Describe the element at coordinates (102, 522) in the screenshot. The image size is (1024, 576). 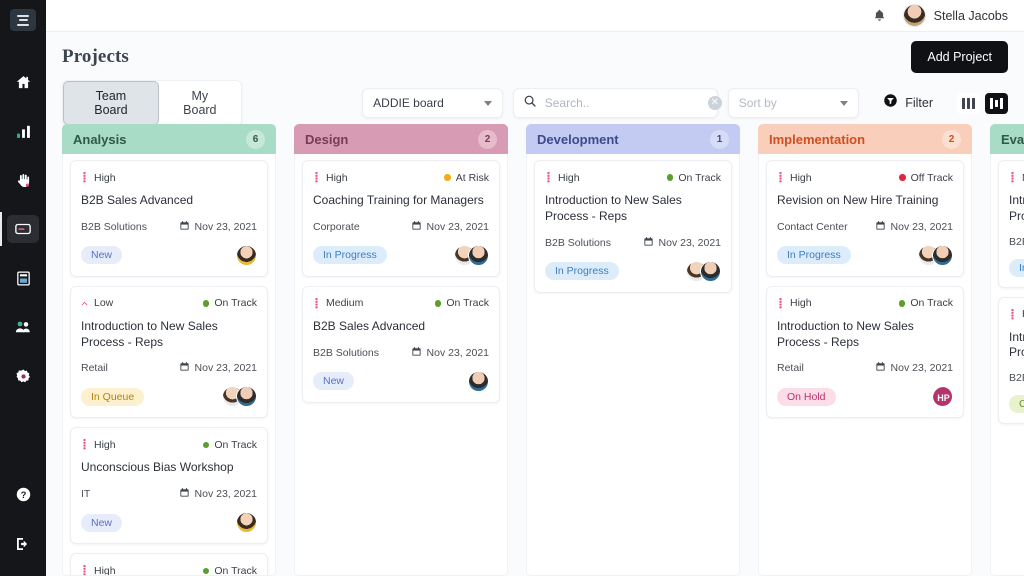
I see `card-tag: New` at that location.